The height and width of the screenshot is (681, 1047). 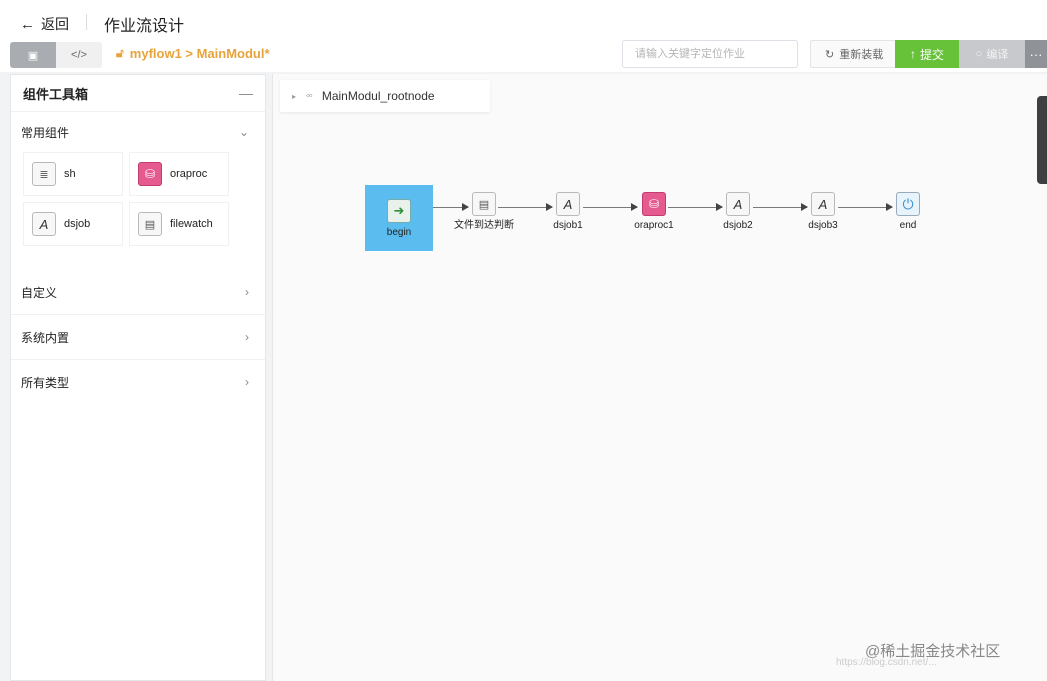 I want to click on section-builtin: 系统内置 ›, so click(x=138, y=337).